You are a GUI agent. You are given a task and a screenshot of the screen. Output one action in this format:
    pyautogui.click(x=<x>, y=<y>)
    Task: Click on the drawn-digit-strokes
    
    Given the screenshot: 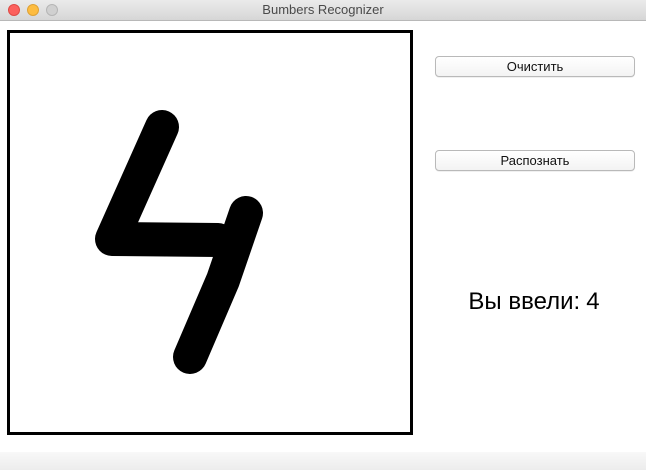 What is the action you would take?
    pyautogui.click(x=179, y=242)
    